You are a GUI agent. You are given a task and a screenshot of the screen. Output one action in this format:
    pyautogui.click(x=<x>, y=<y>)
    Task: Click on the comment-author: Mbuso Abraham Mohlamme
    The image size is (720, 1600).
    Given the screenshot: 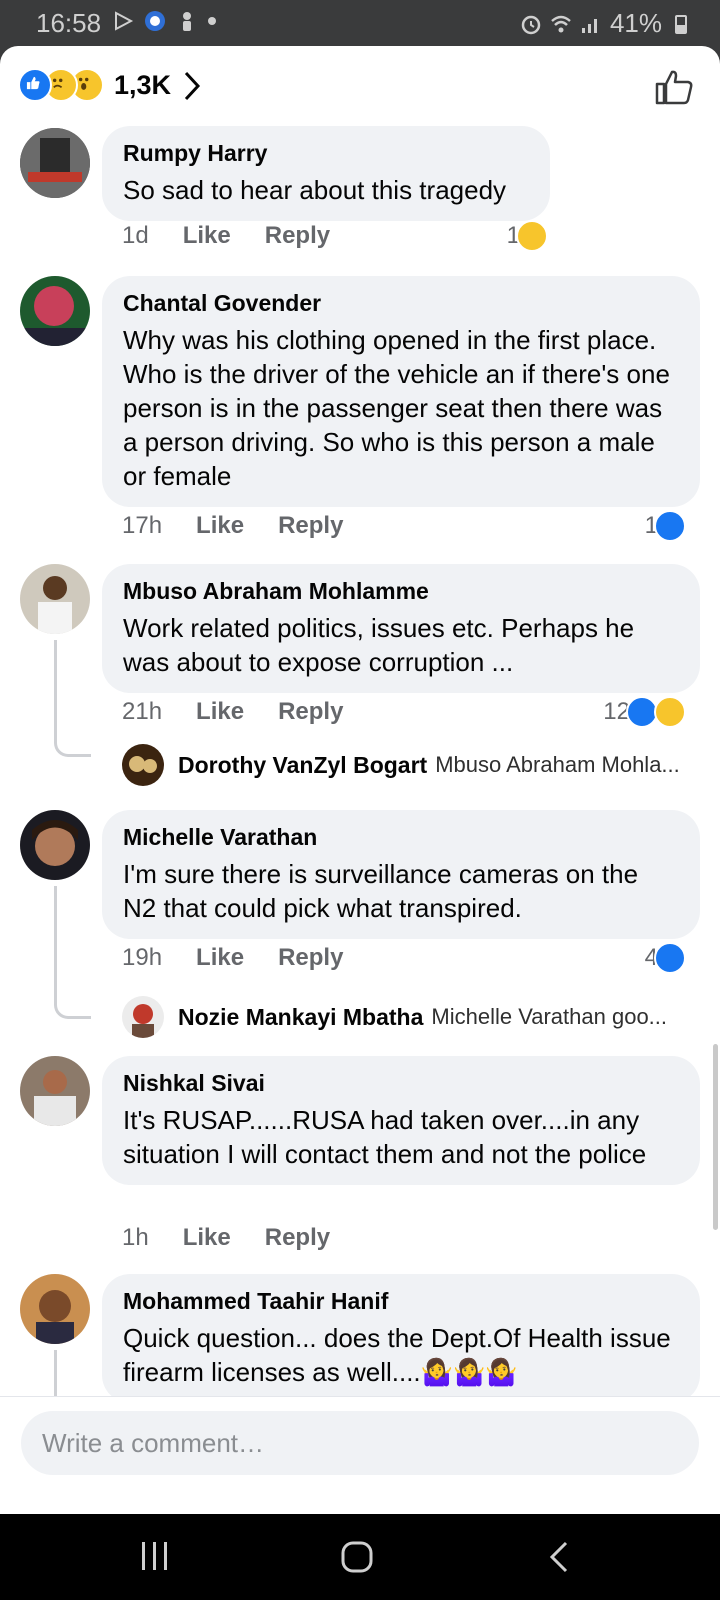 What is the action you would take?
    pyautogui.click(x=400, y=591)
    